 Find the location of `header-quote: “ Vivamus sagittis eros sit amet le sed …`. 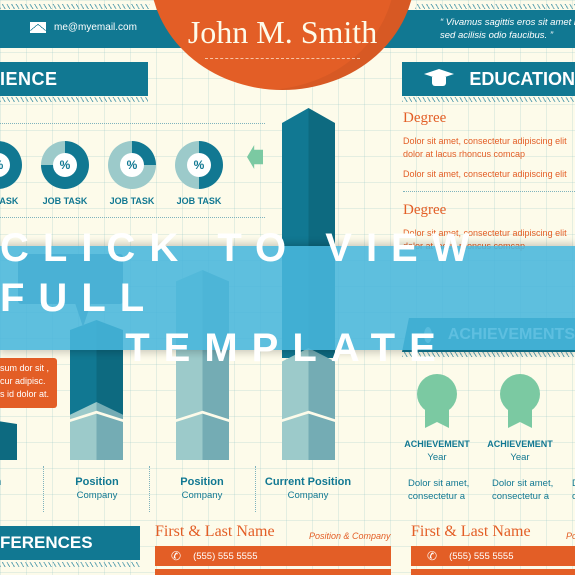

header-quote: “ Vivamus sagittis eros sit amet le sed … is located at coordinates (507, 29).